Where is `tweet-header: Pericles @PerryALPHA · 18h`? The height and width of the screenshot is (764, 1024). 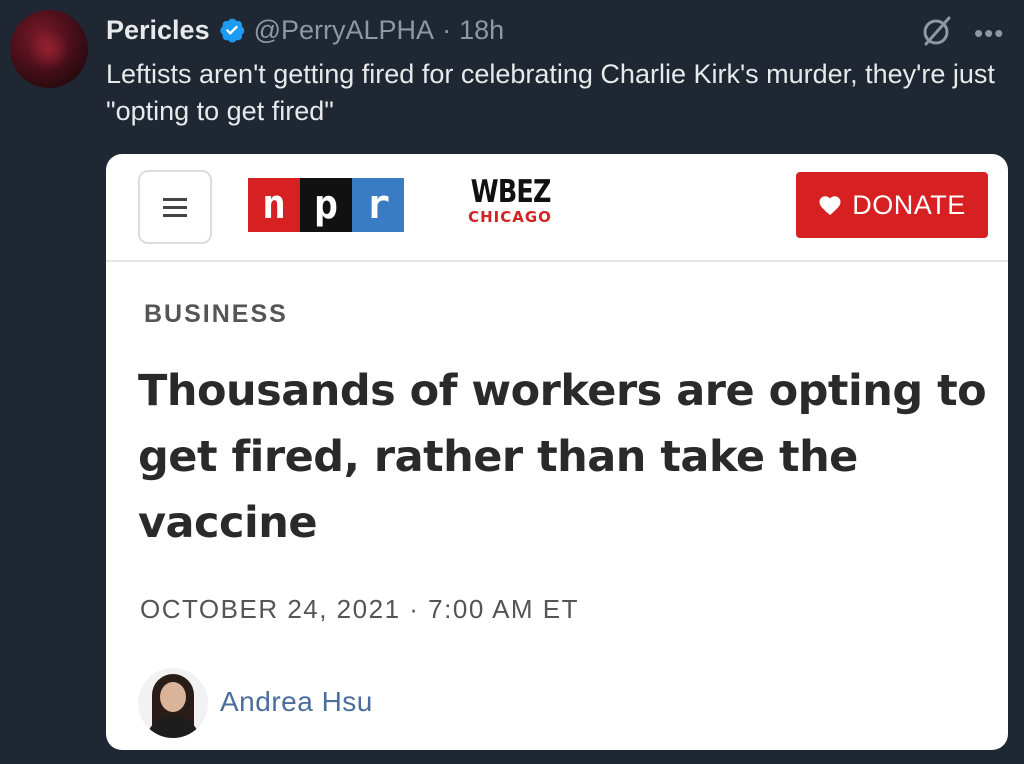 tweet-header: Pericles @PerryALPHA · 18h is located at coordinates (305, 30).